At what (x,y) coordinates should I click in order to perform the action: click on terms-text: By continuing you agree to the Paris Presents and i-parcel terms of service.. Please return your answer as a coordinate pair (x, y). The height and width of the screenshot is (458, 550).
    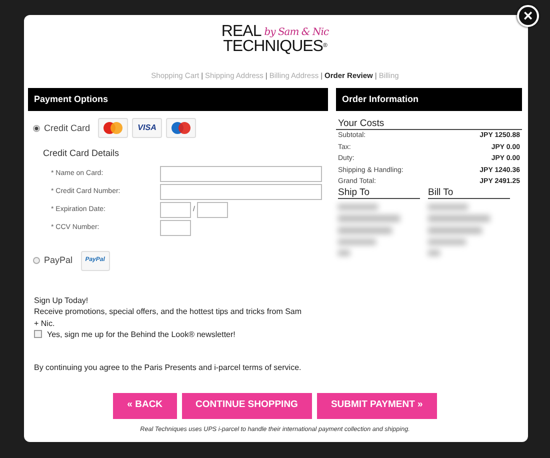
    Looking at the image, I should click on (167, 368).